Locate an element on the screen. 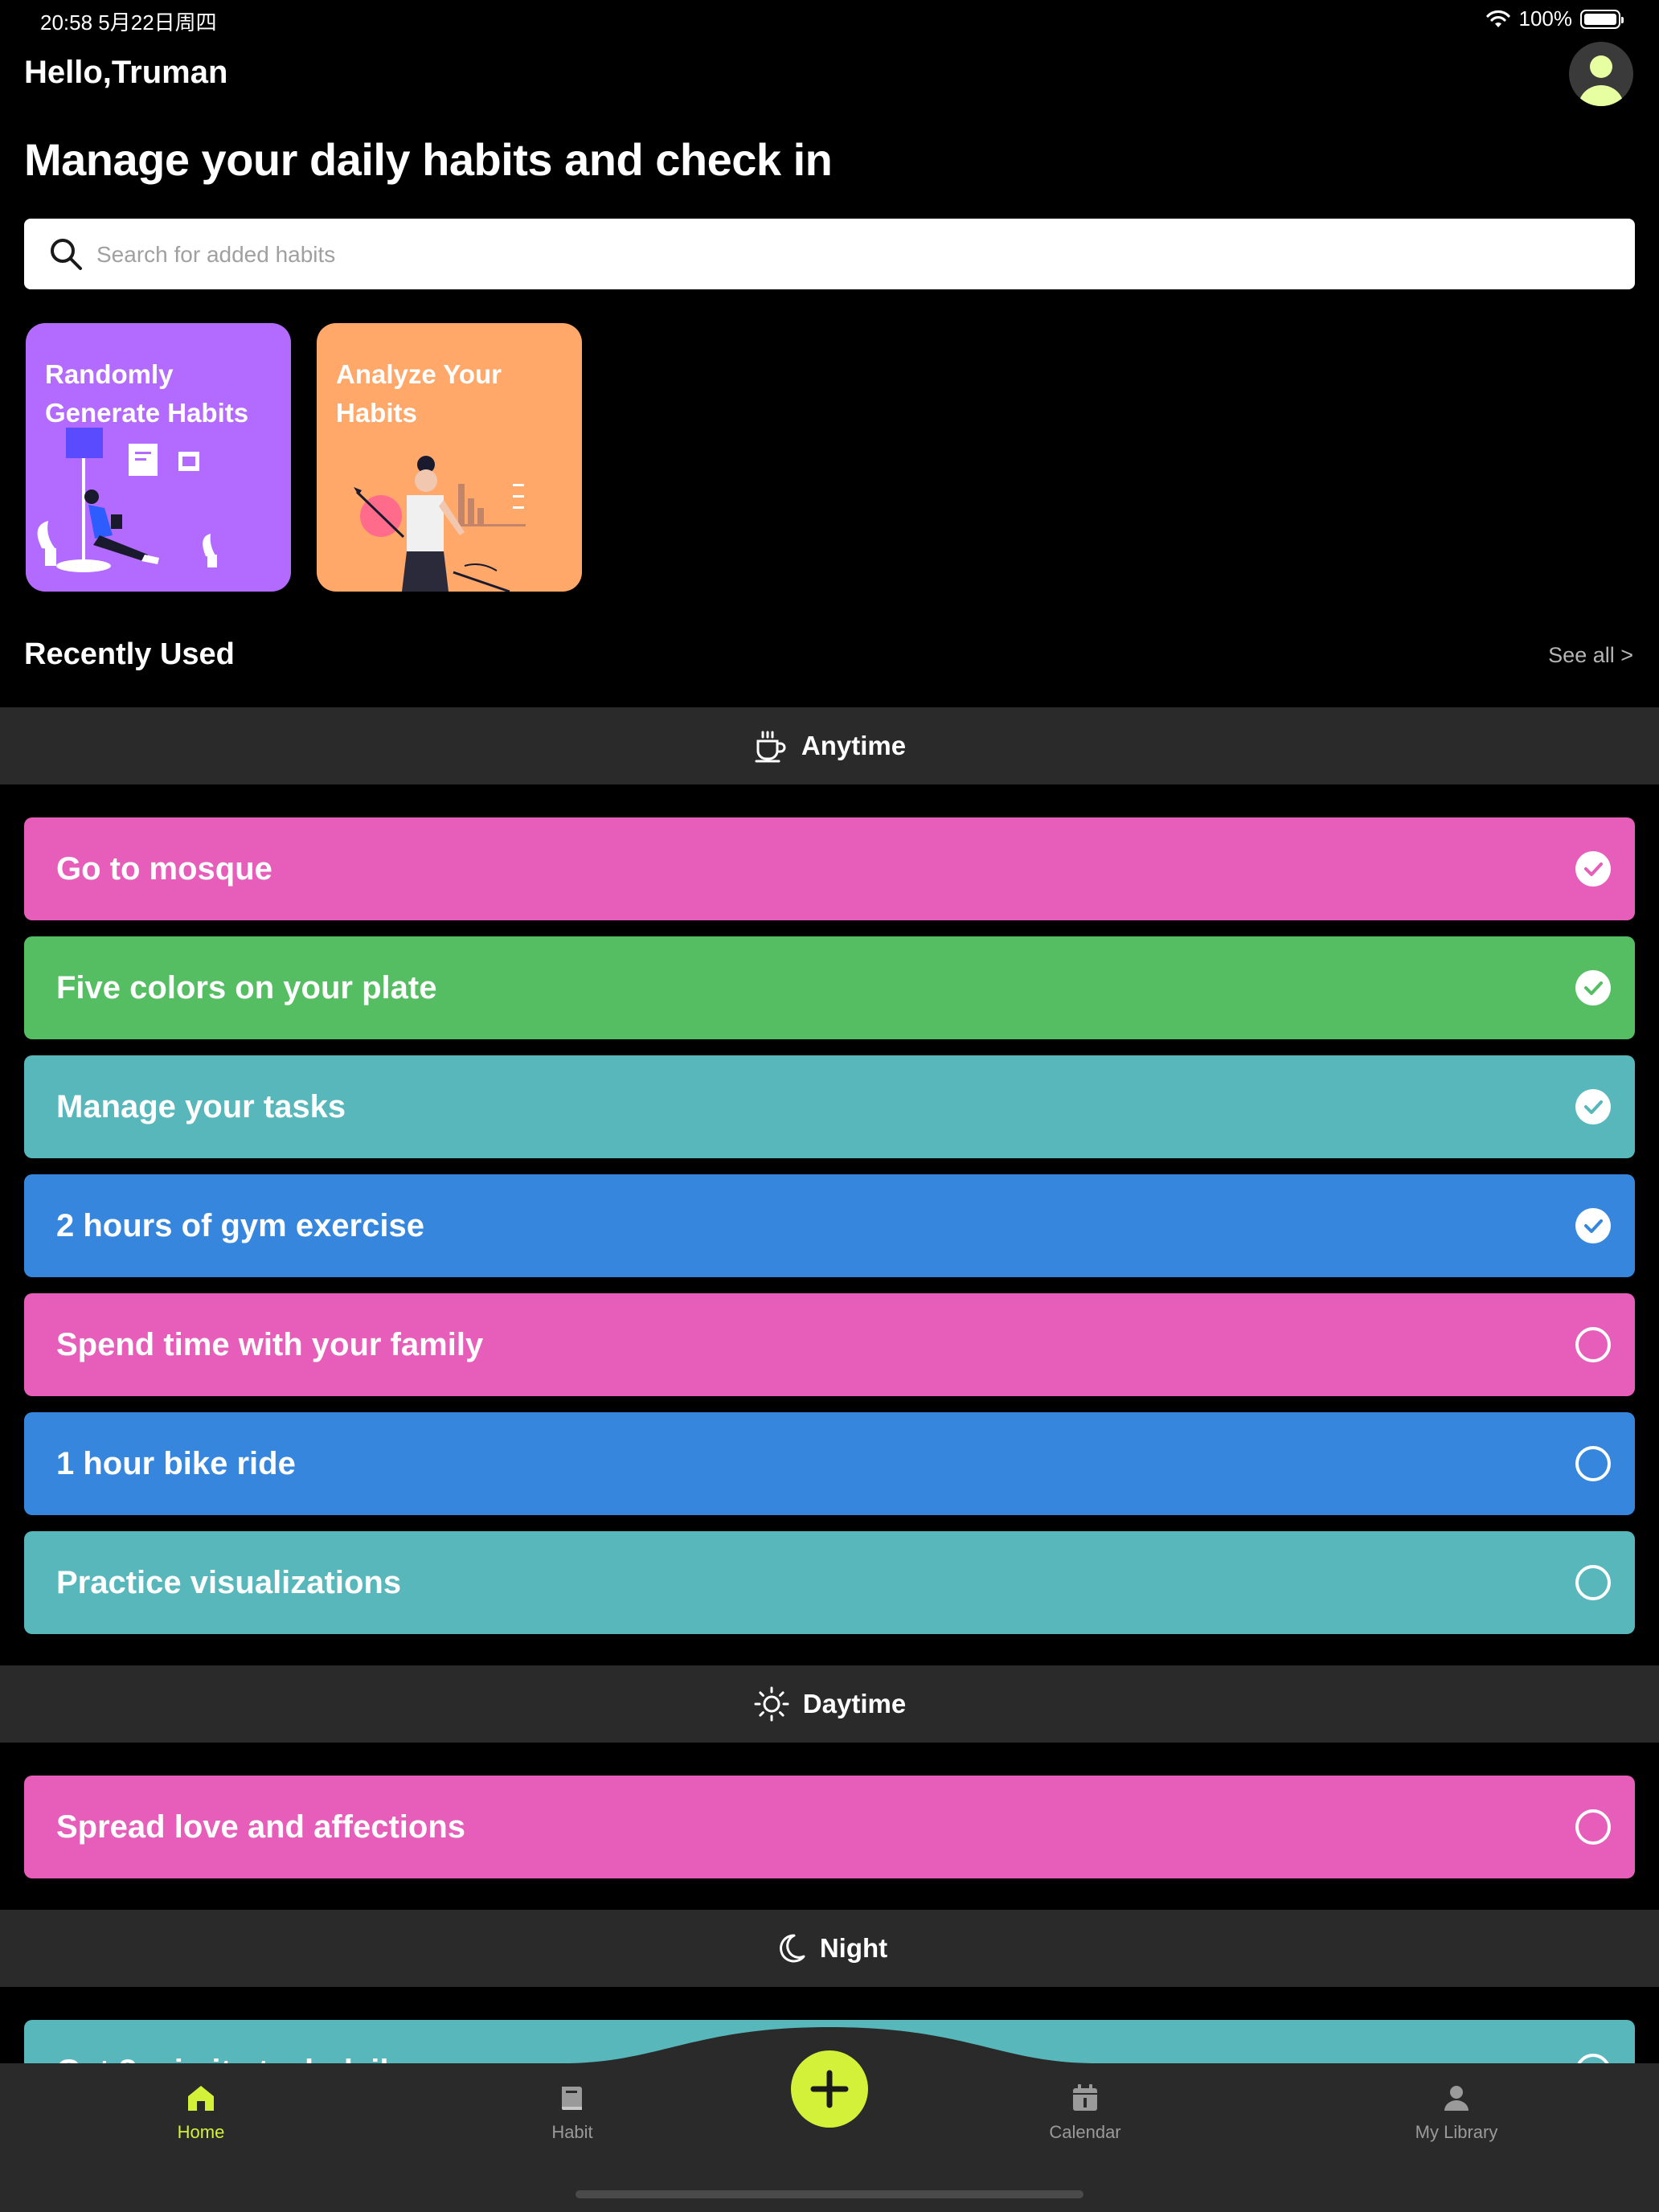  habit-label: 2 hours of gym exercise is located at coordinates (240, 1225).